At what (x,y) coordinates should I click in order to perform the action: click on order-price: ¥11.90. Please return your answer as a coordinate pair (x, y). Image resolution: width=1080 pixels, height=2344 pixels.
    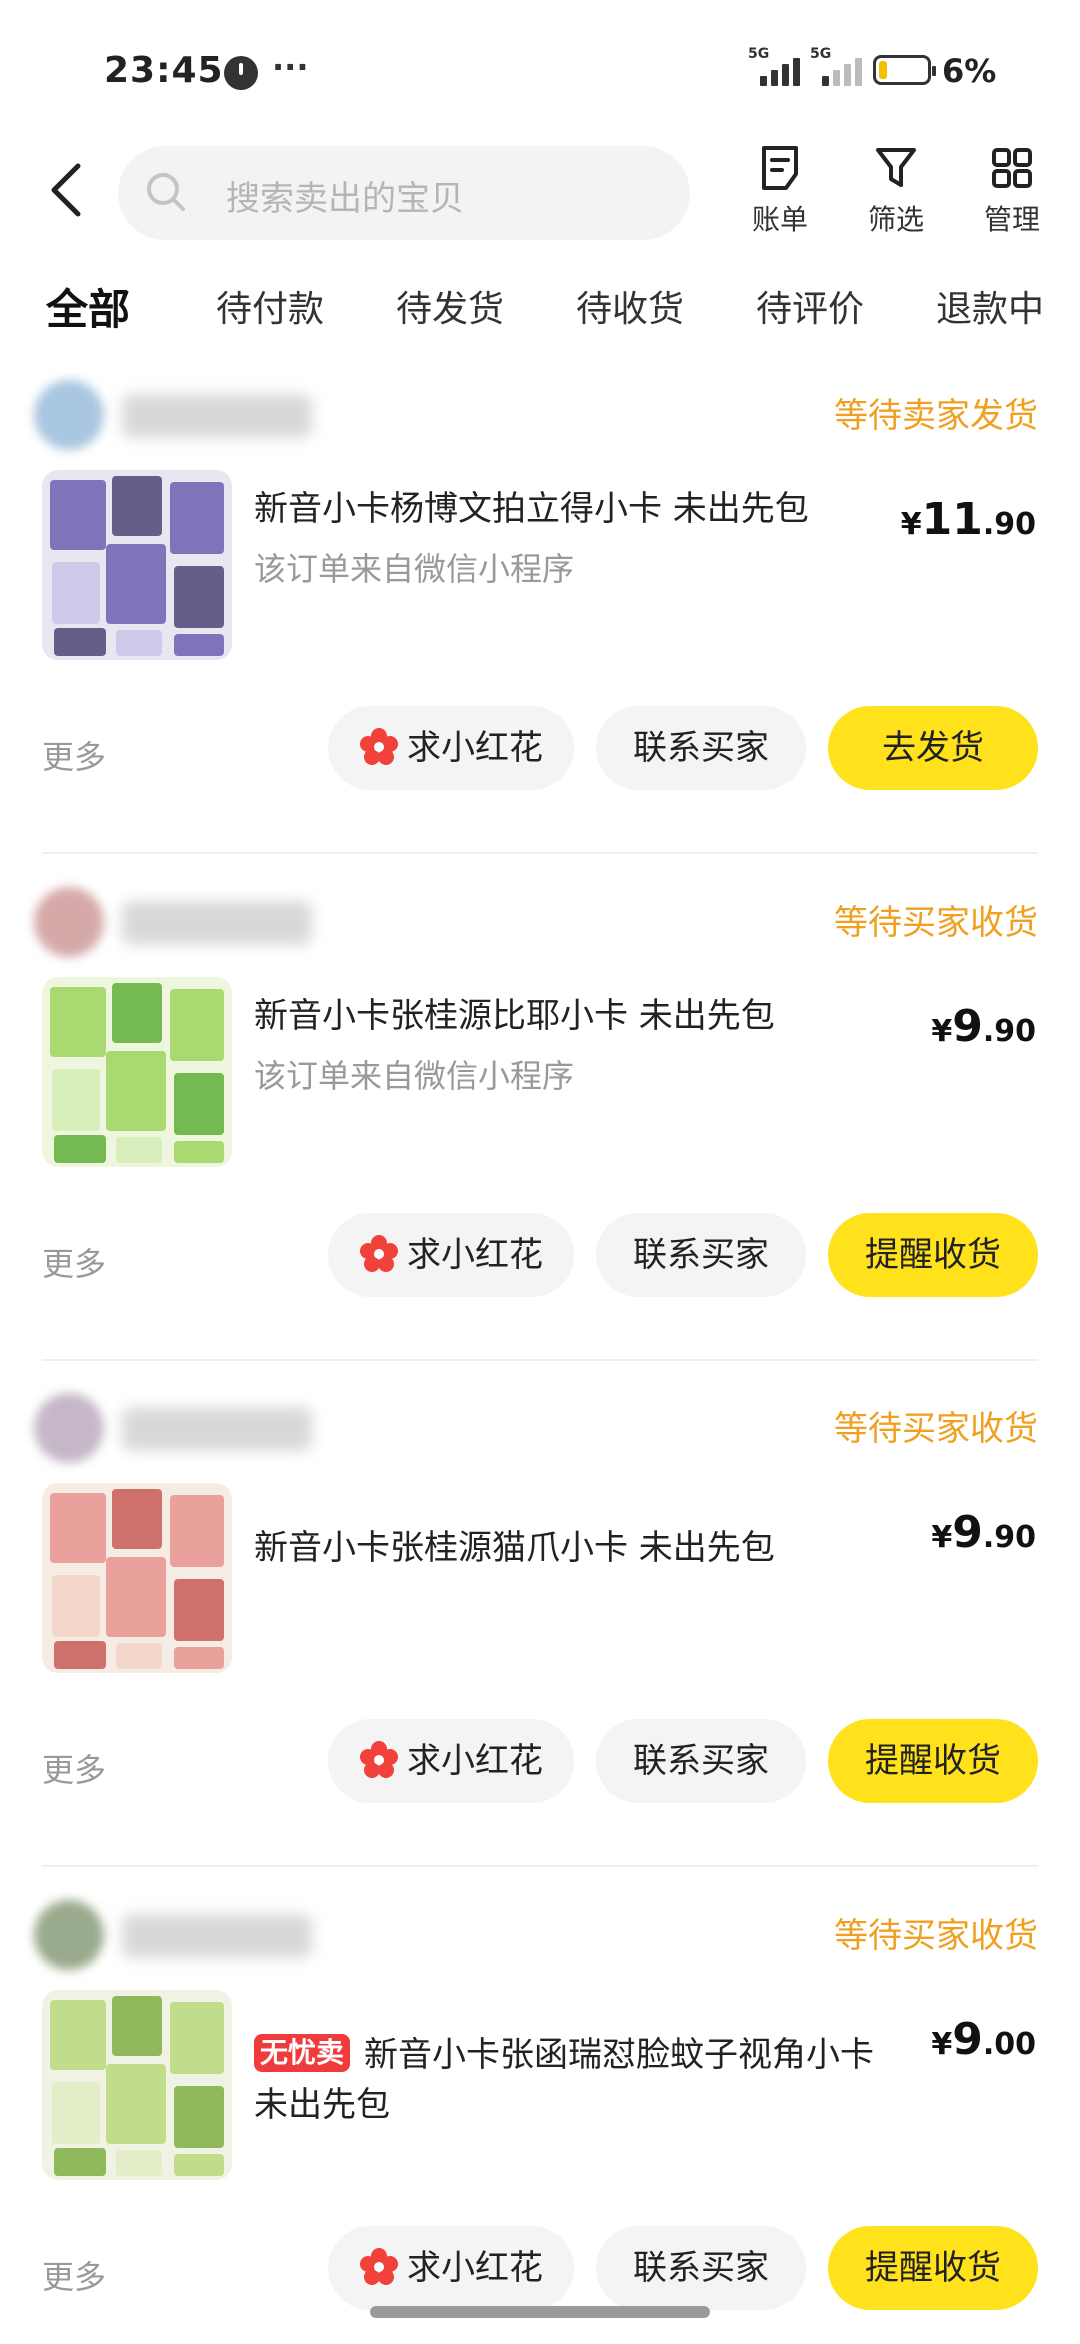
    Looking at the image, I should click on (968, 519).